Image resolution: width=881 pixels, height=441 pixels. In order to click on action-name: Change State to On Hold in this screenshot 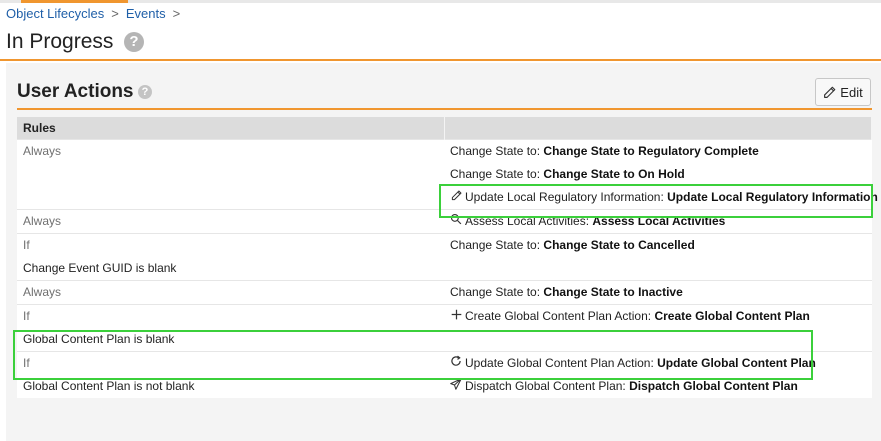, I will do `click(614, 174)`.